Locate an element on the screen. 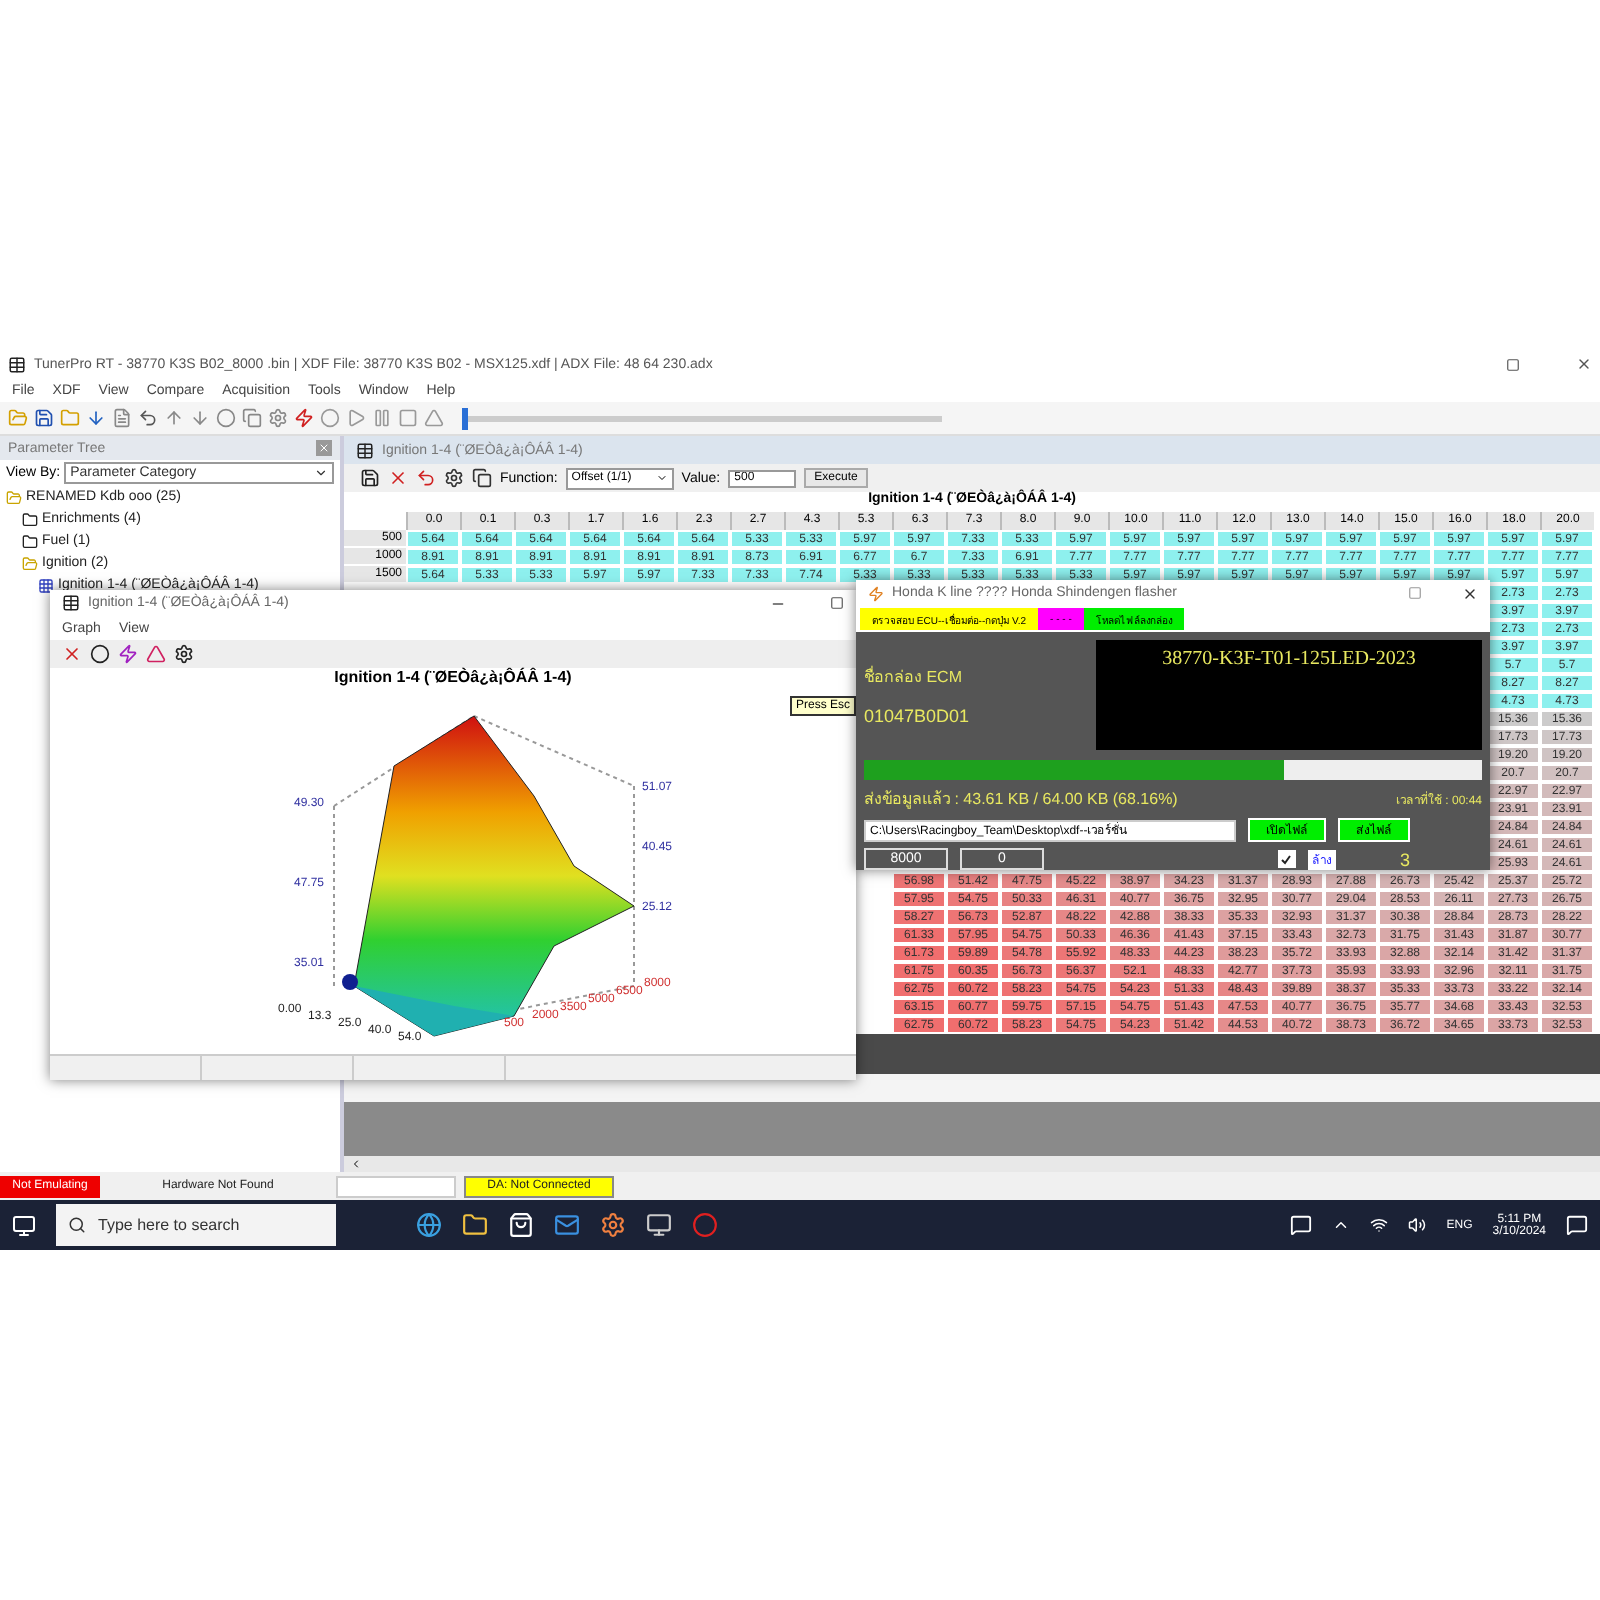  play-icon is located at coordinates (356, 418).